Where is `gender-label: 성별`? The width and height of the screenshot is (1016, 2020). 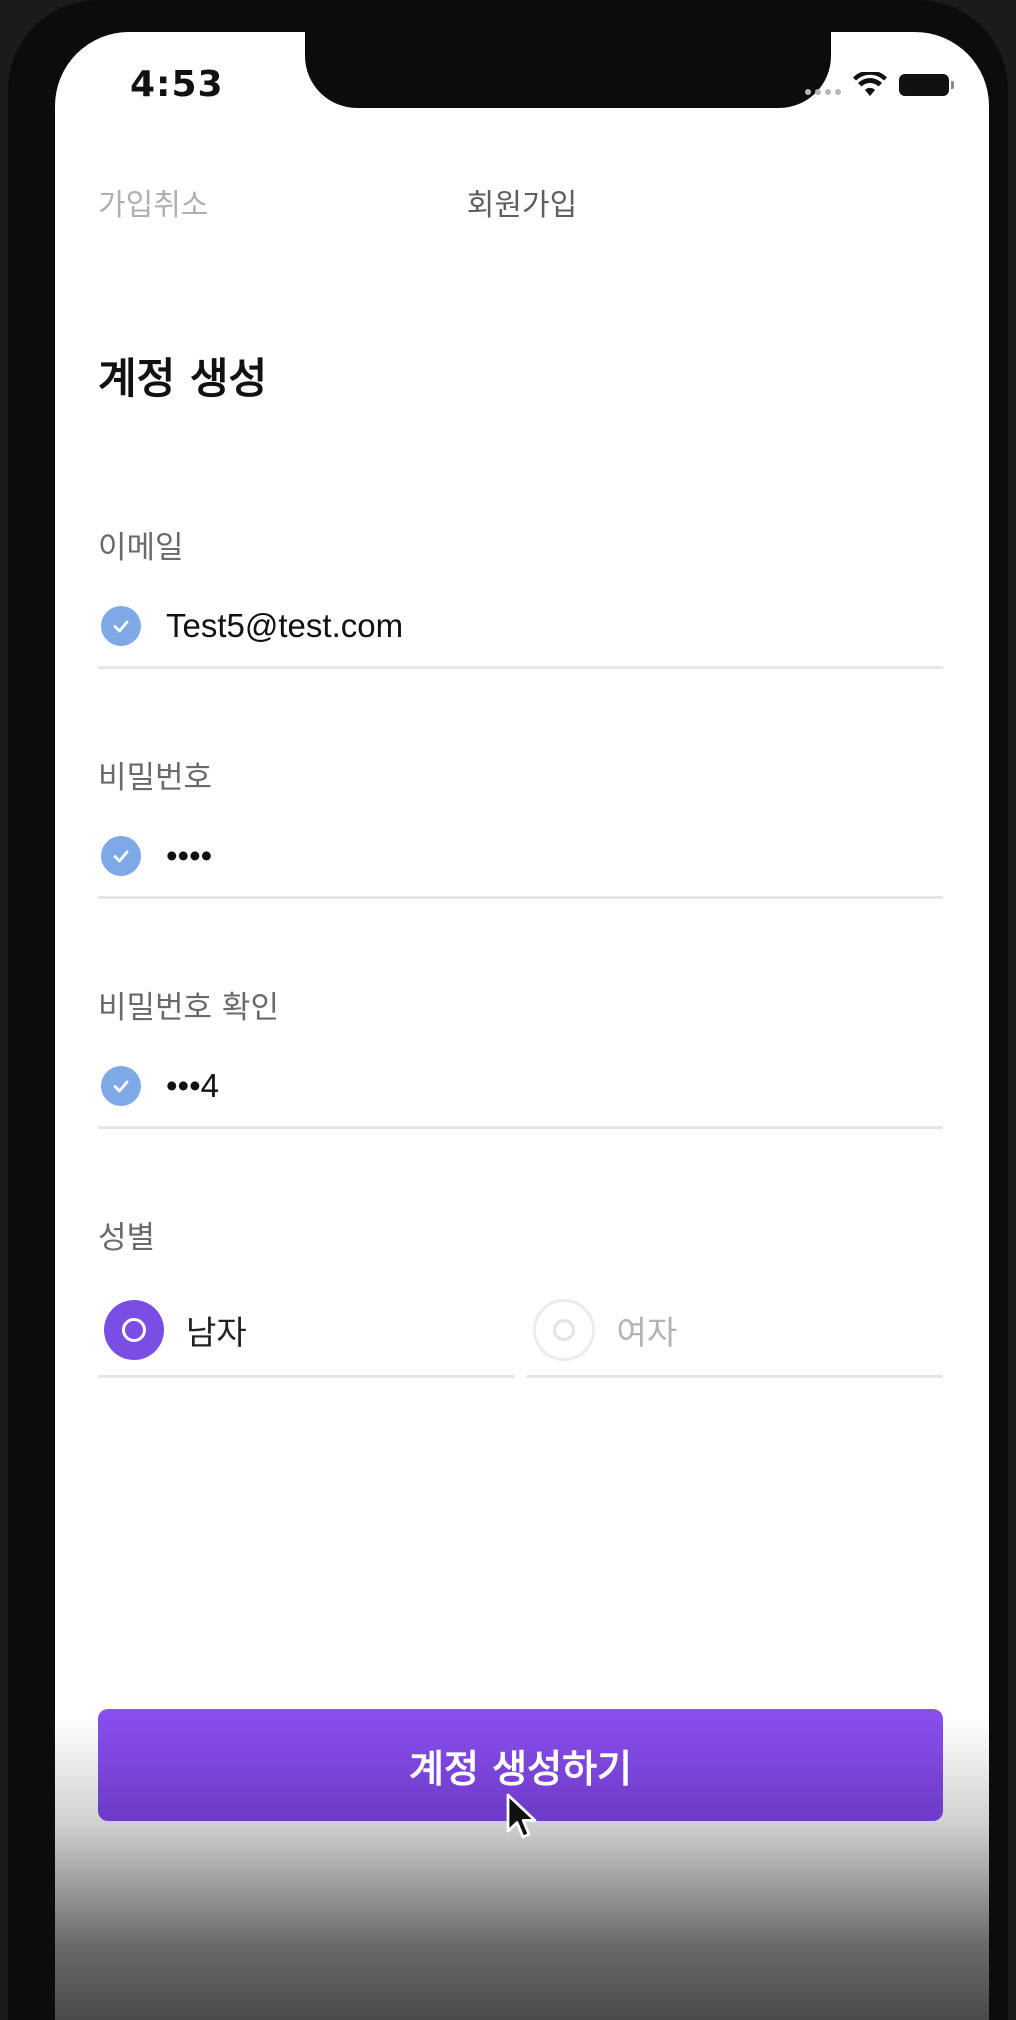
gender-label: 성별 is located at coordinates (127, 1238).